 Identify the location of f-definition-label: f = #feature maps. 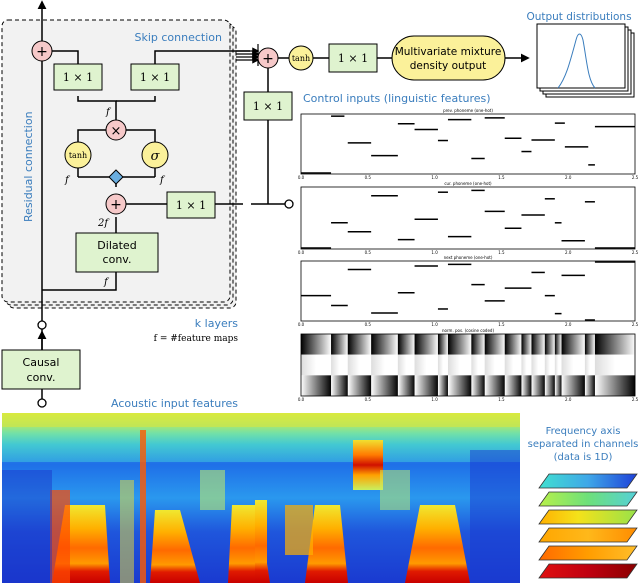
(196, 339).